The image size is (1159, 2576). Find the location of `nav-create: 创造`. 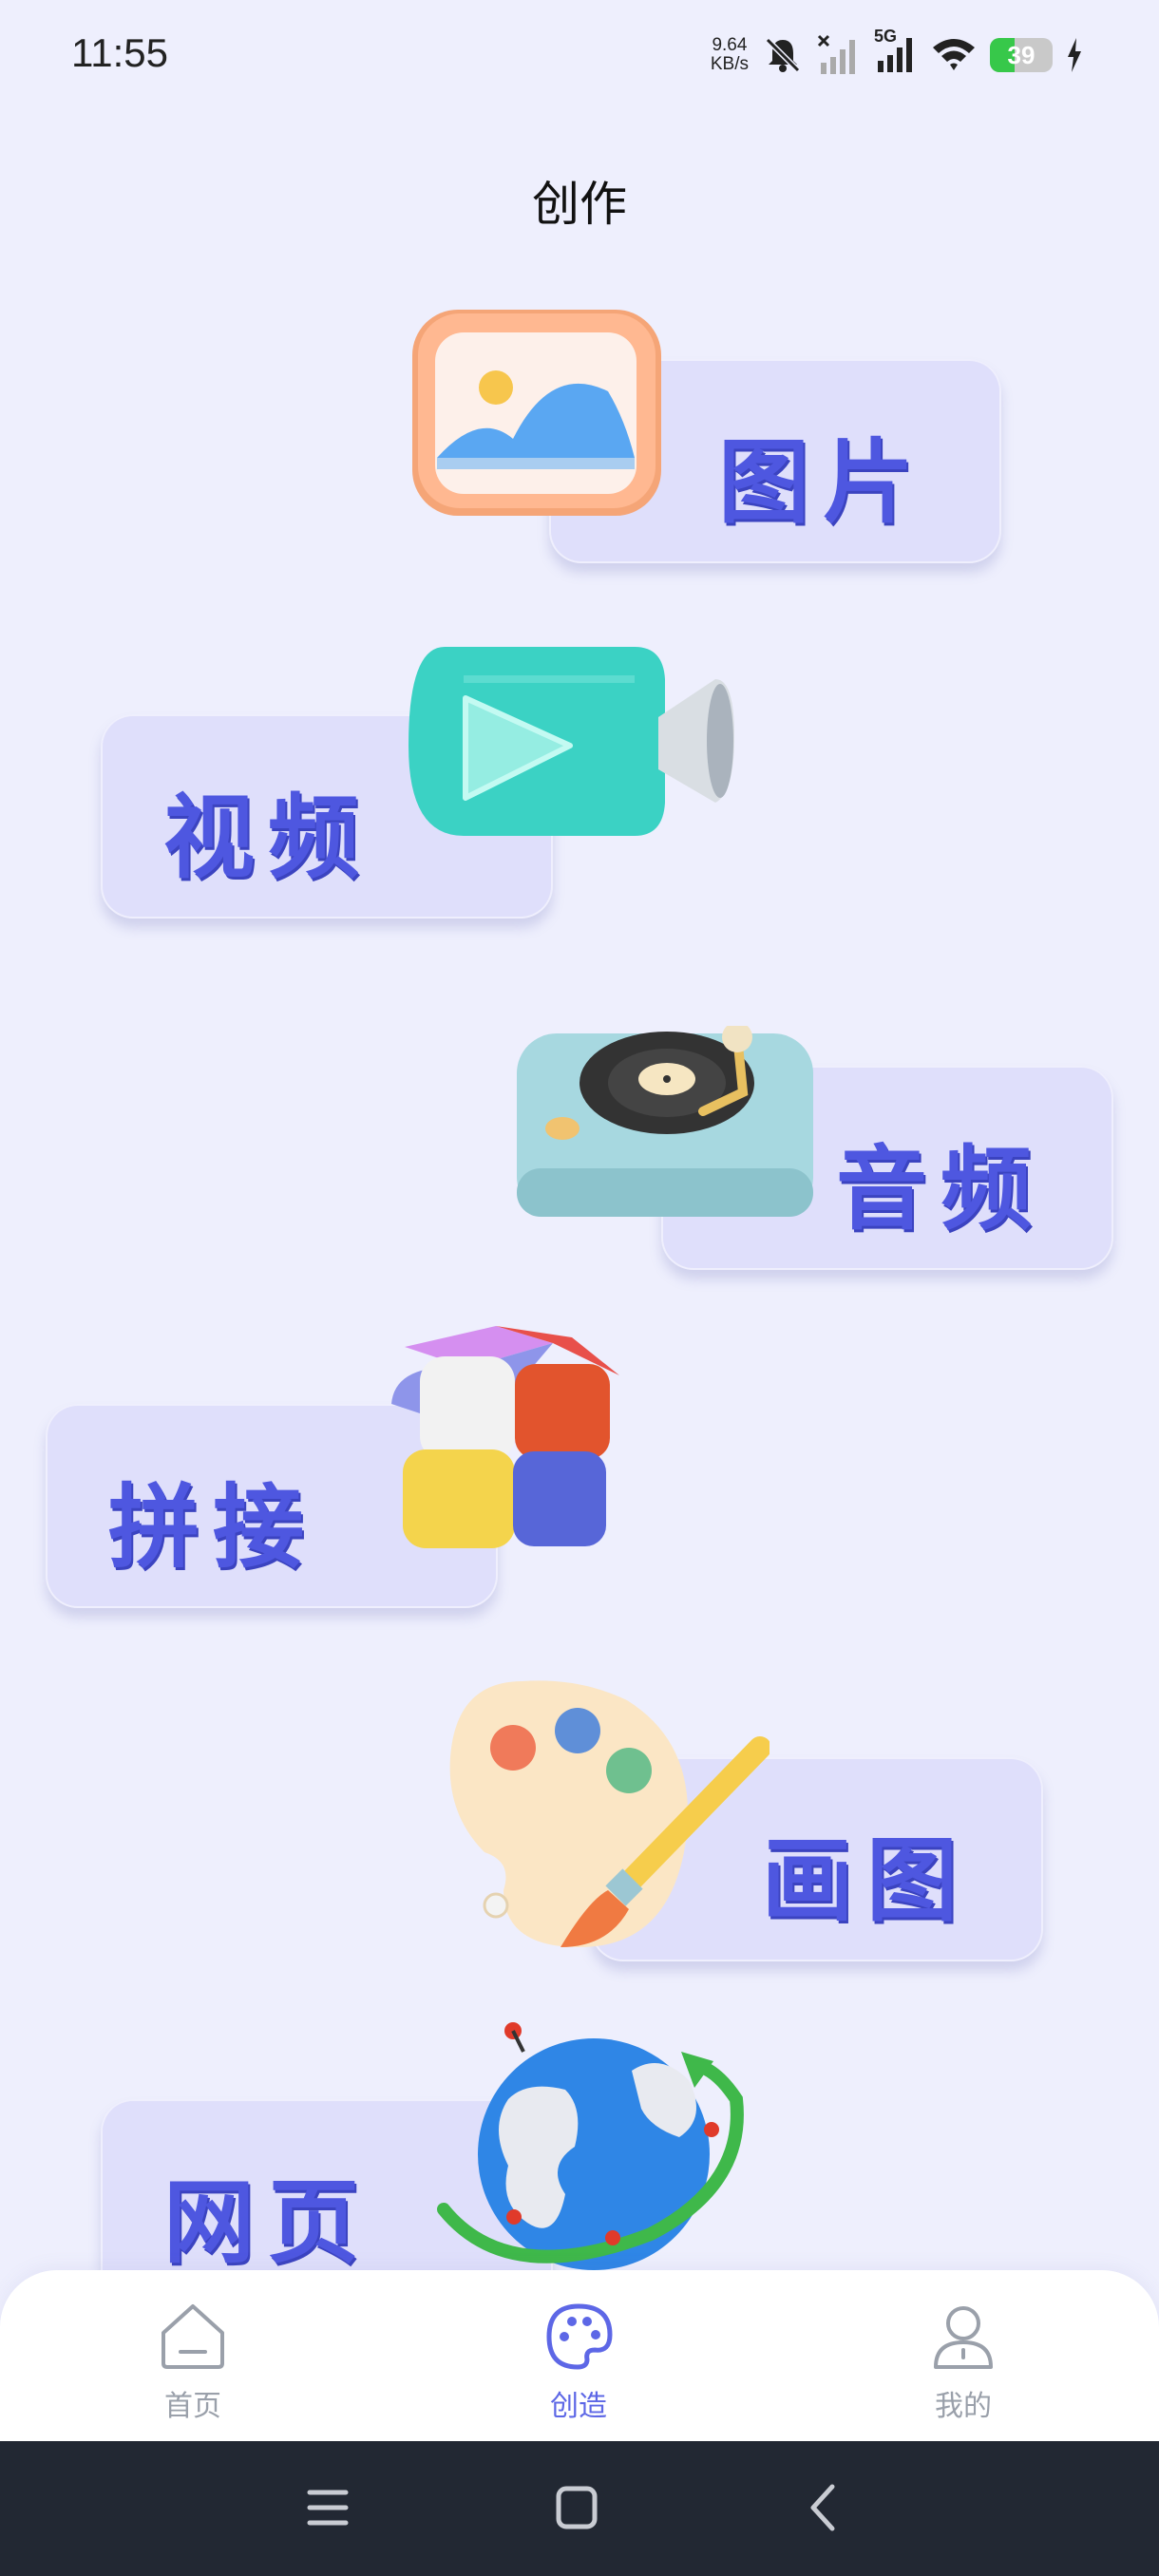

nav-create: 创造 is located at coordinates (579, 2362).